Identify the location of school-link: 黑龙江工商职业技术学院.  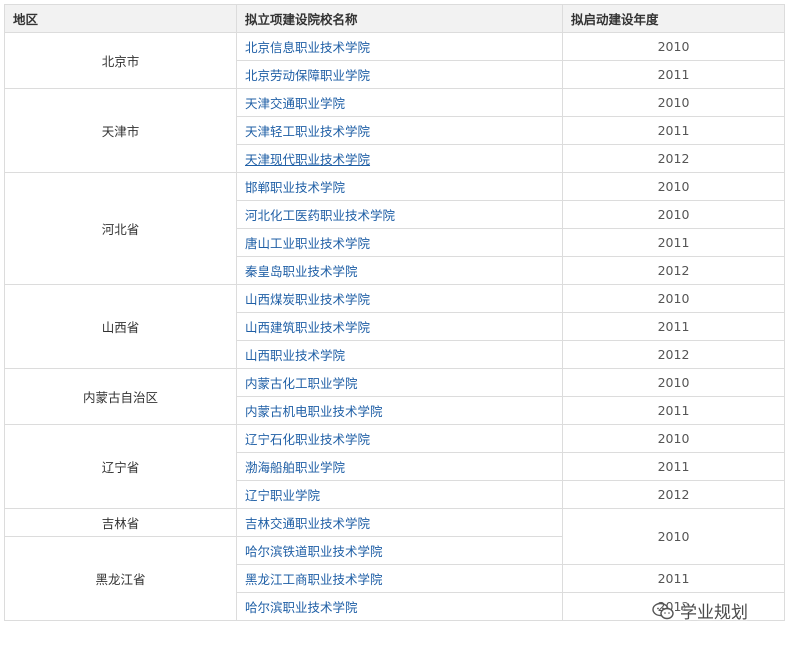
(399, 578).